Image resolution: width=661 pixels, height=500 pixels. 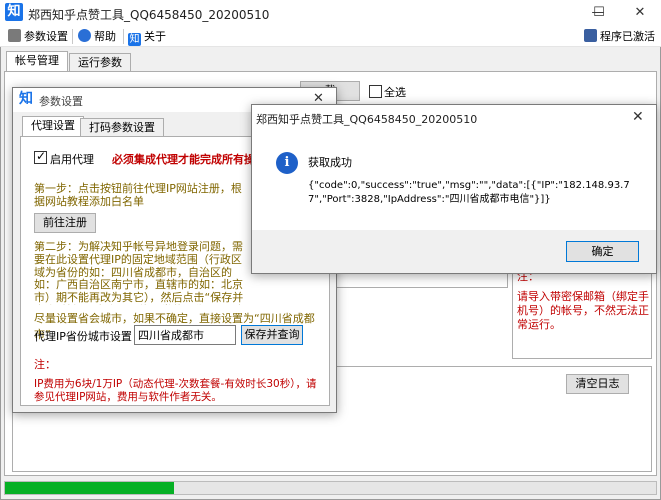 I want to click on menu-about: 知关于, so click(x=147, y=37).